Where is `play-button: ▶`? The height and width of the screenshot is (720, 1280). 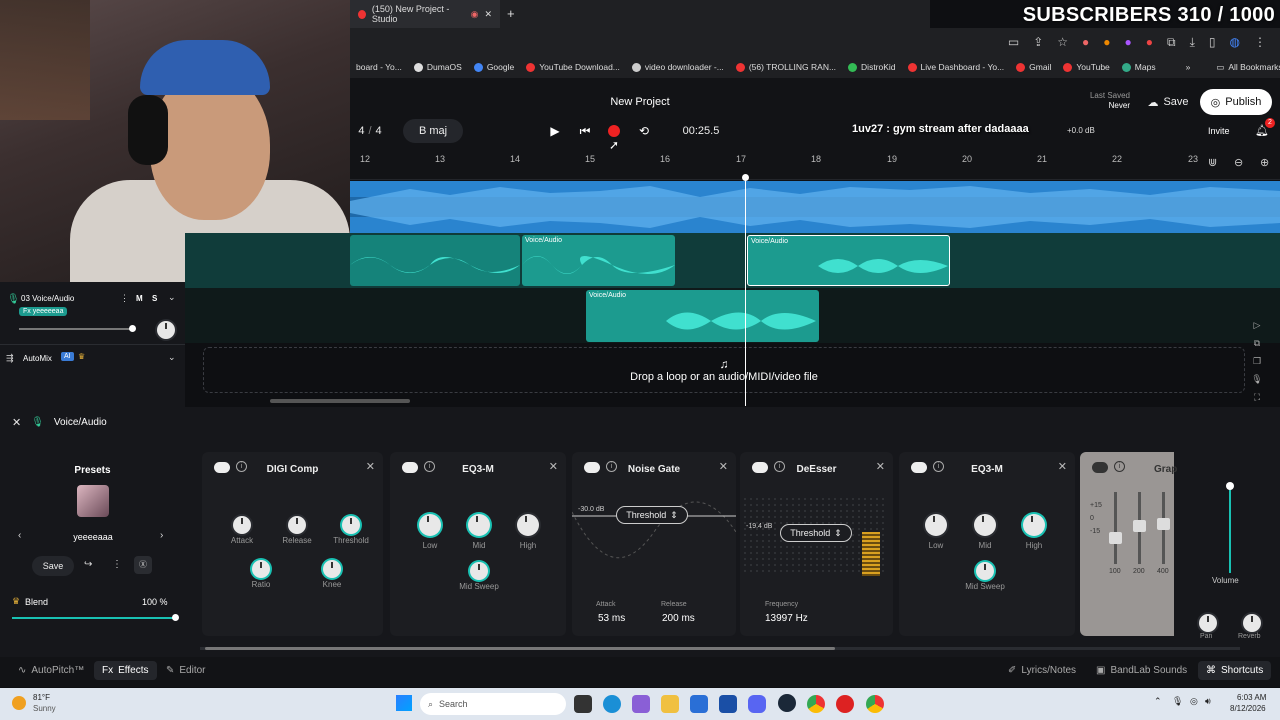 play-button: ▶ is located at coordinates (555, 131).